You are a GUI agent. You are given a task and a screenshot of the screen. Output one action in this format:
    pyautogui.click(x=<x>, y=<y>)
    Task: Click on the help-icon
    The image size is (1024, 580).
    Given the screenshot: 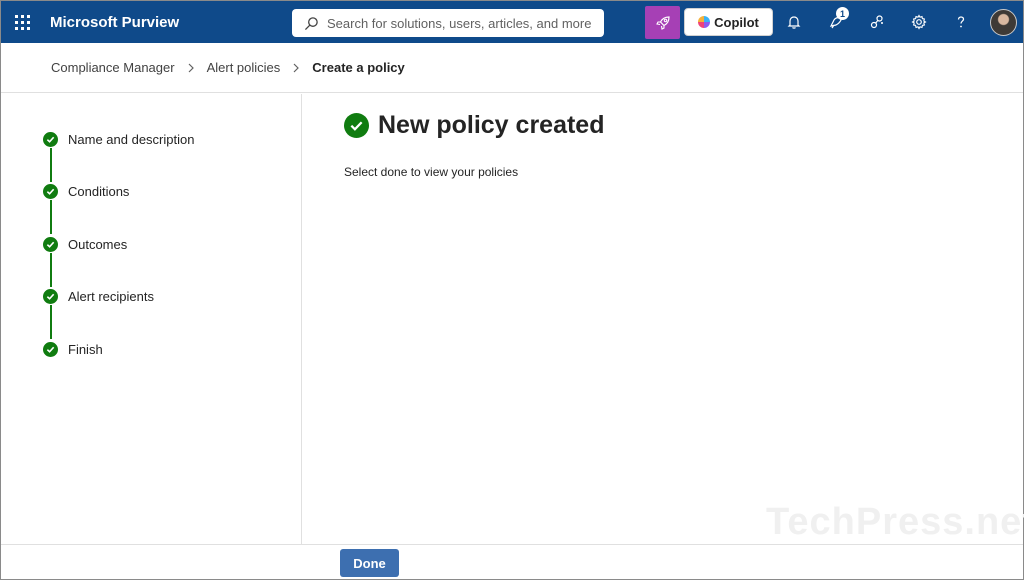 What is the action you would take?
    pyautogui.click(x=961, y=22)
    